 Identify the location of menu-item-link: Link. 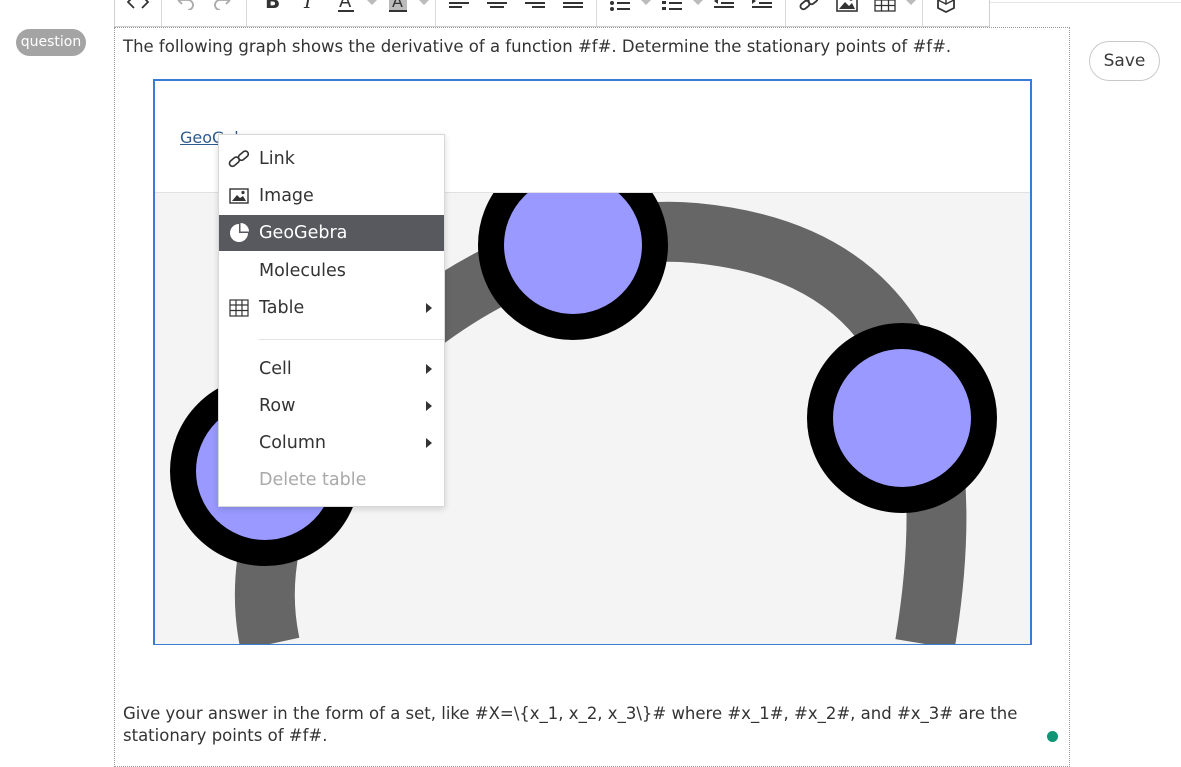
(331, 159).